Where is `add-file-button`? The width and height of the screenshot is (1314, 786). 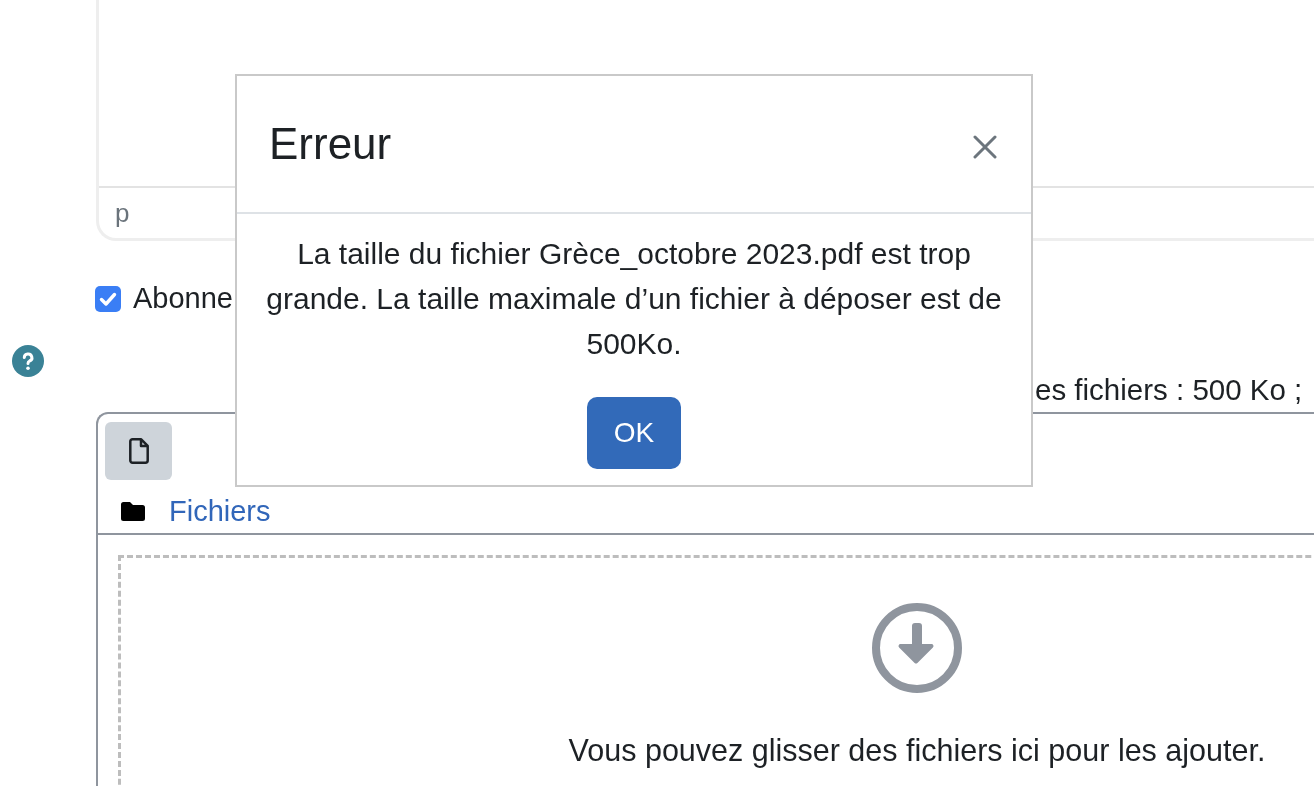
add-file-button is located at coordinates (138, 451).